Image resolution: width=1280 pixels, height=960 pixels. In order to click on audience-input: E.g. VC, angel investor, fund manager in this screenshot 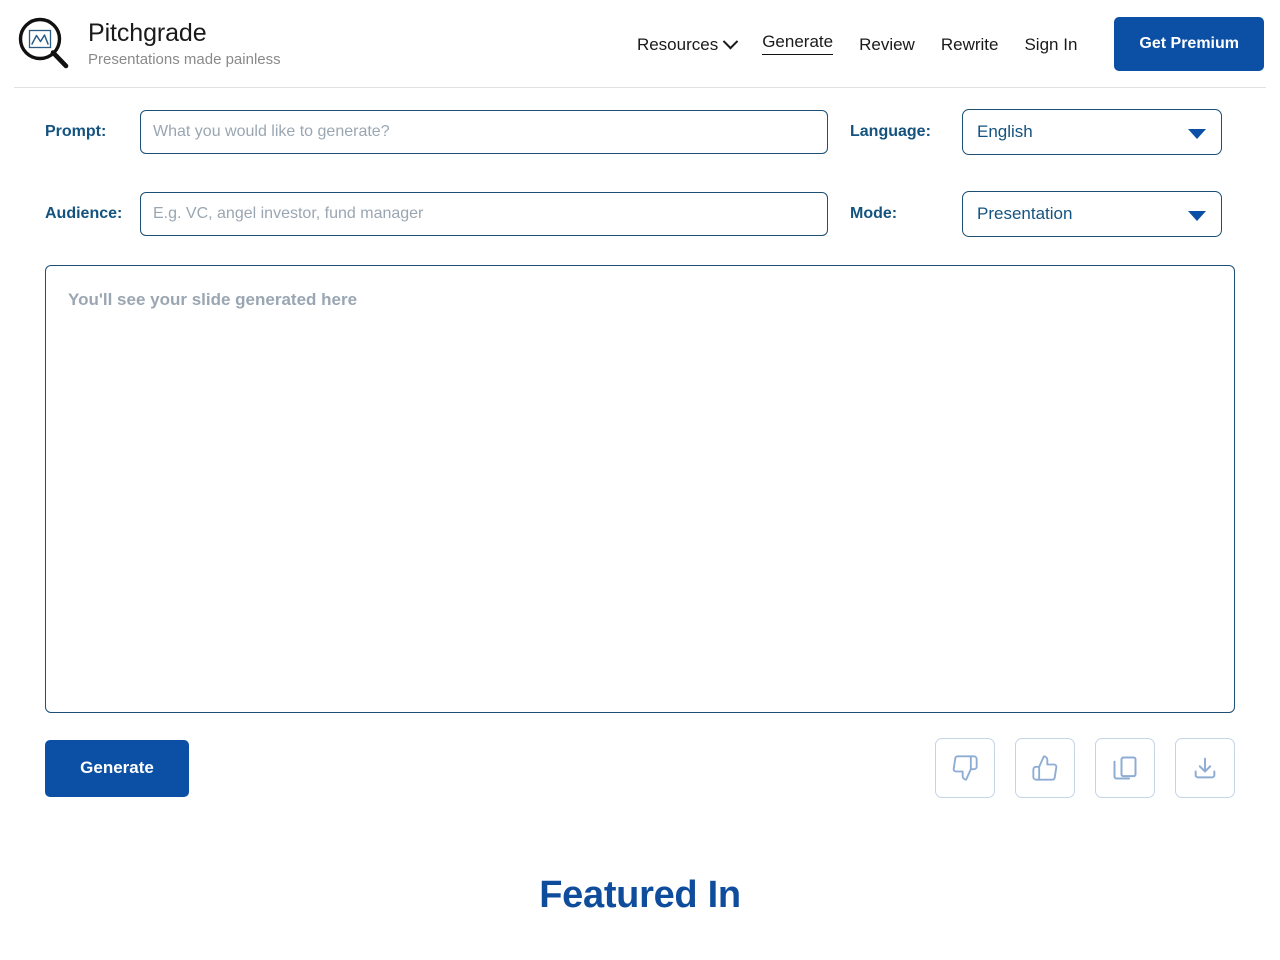, I will do `click(484, 214)`.